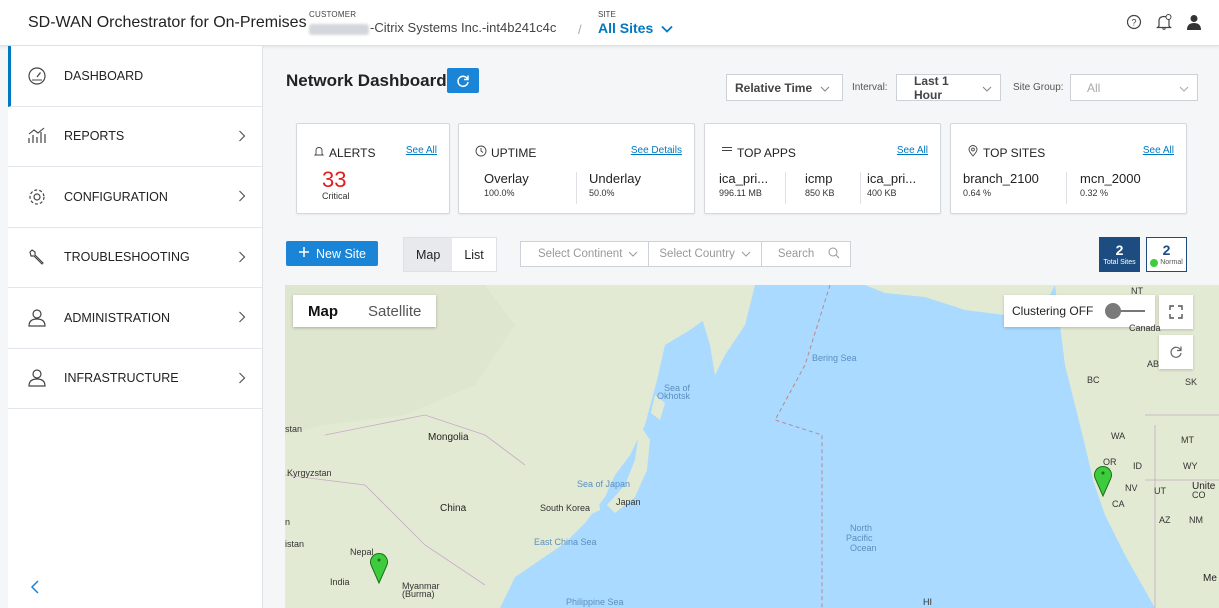 This screenshot has width=1219, height=608. What do you see at coordinates (1165, 520) in the screenshot?
I see `map-label: AZ` at bounding box center [1165, 520].